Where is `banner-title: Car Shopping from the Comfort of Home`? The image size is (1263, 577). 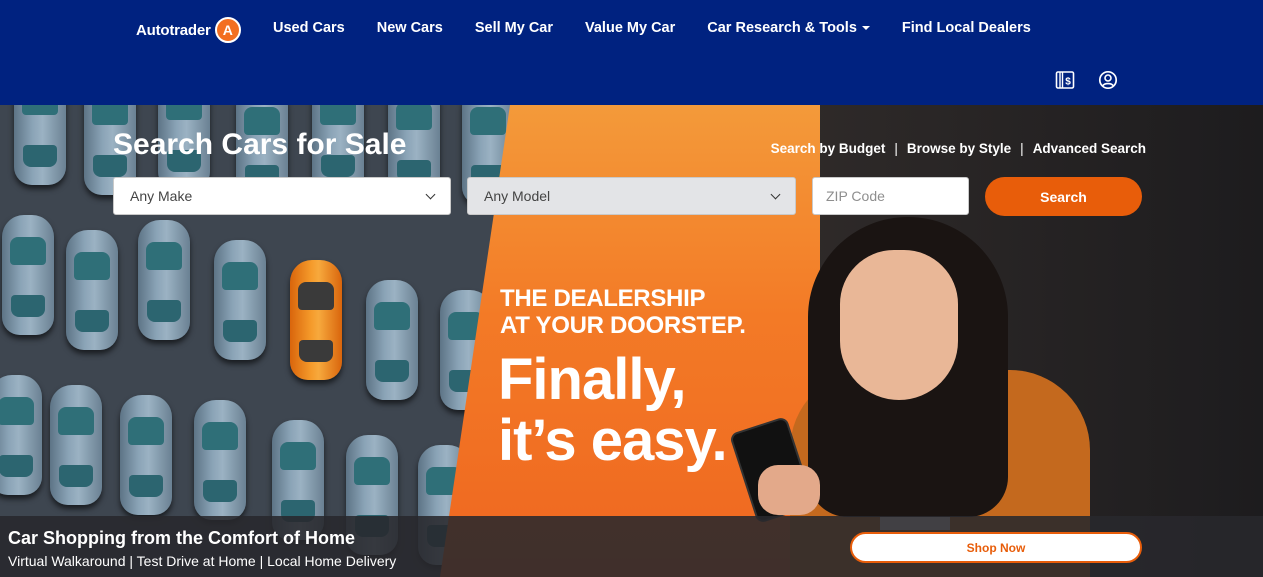
banner-title: Car Shopping from the Comfort of Home is located at coordinates (181, 538).